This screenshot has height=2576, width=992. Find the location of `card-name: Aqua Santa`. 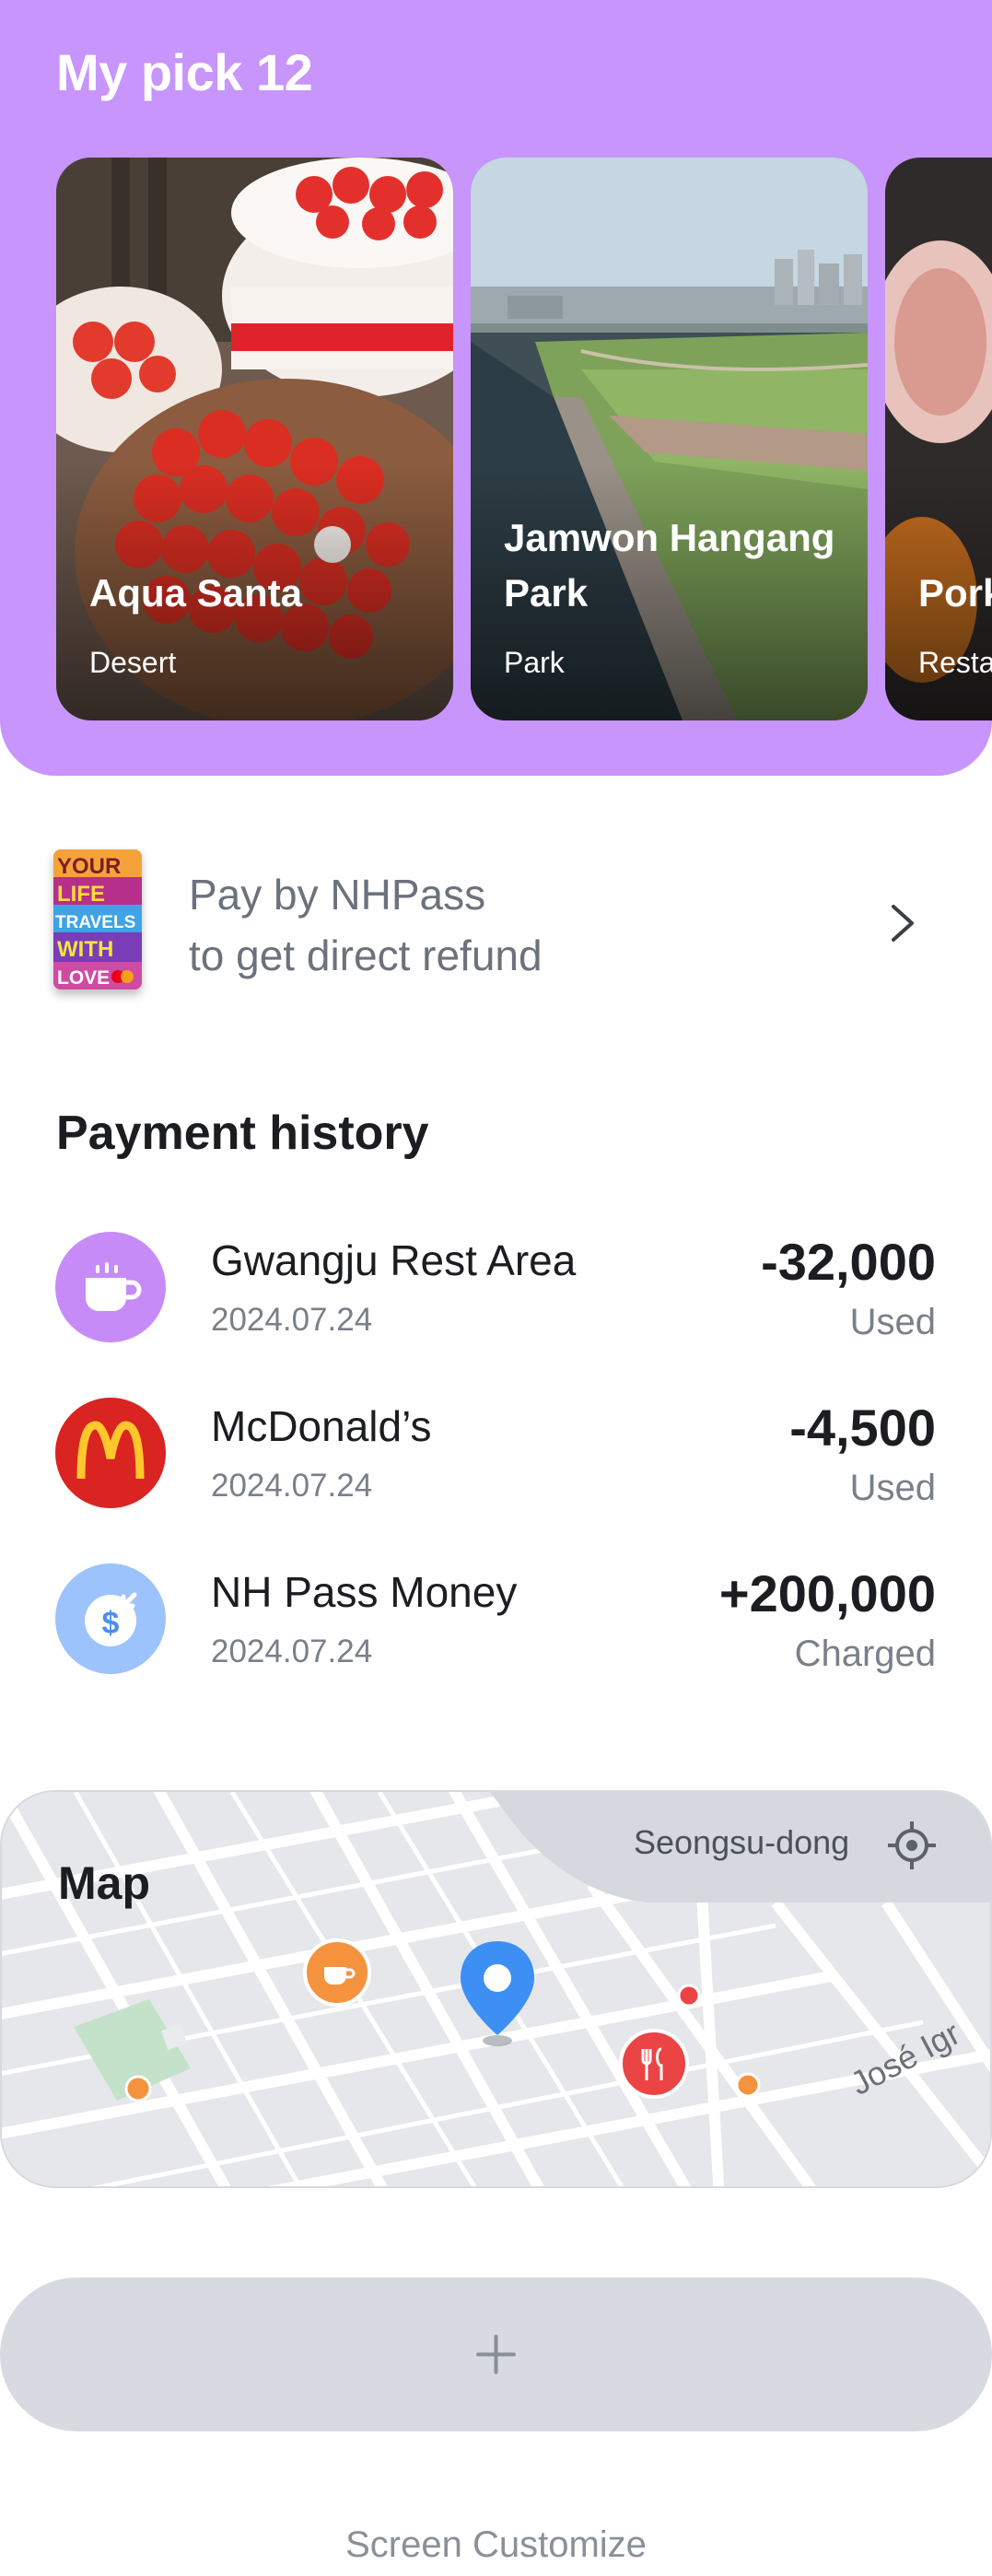

card-name: Aqua Santa is located at coordinates (196, 593).